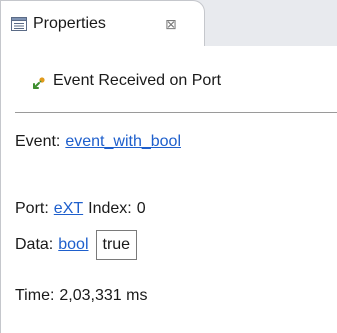 Image resolution: width=337 pixels, height=333 pixels. I want to click on event-link: event_with_bool, so click(123, 142).